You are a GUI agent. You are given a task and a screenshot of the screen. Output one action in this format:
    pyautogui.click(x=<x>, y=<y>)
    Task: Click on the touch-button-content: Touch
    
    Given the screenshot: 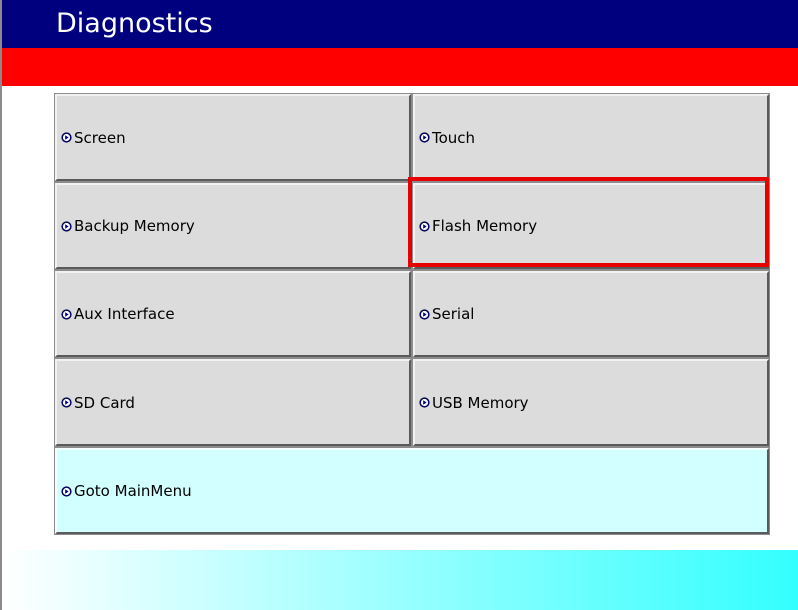 What is the action you would take?
    pyautogui.click(x=447, y=138)
    